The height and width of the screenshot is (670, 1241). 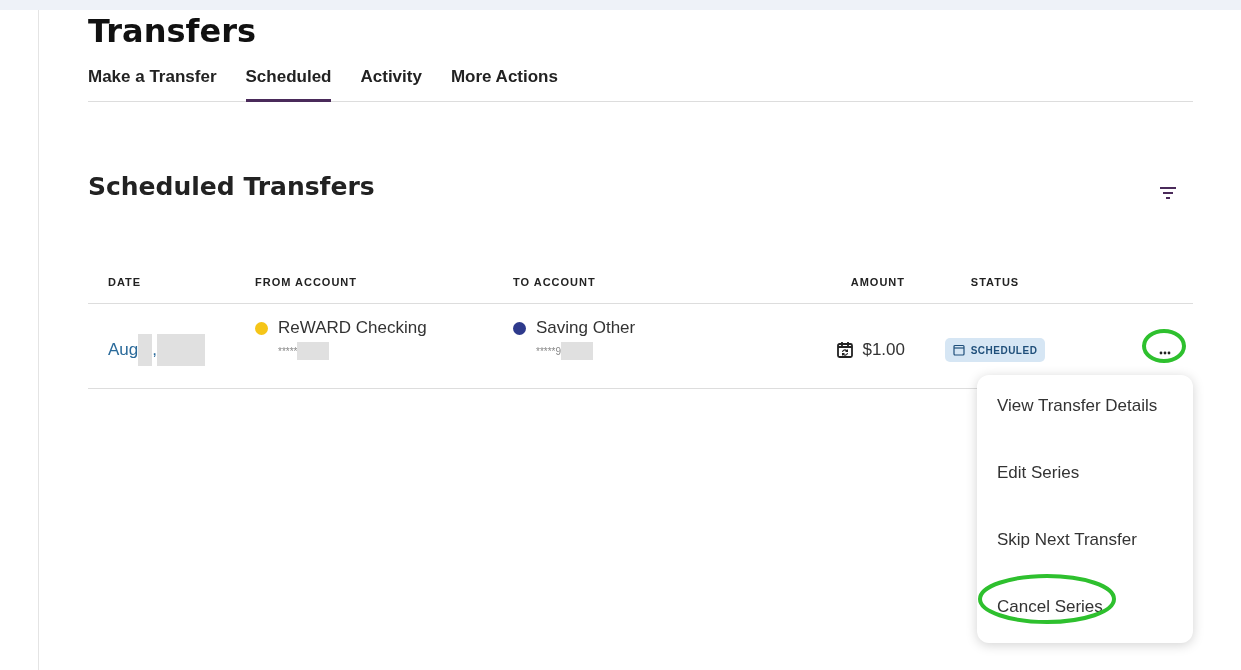 What do you see at coordinates (504, 84) in the screenshot?
I see `tab: More Actions` at bounding box center [504, 84].